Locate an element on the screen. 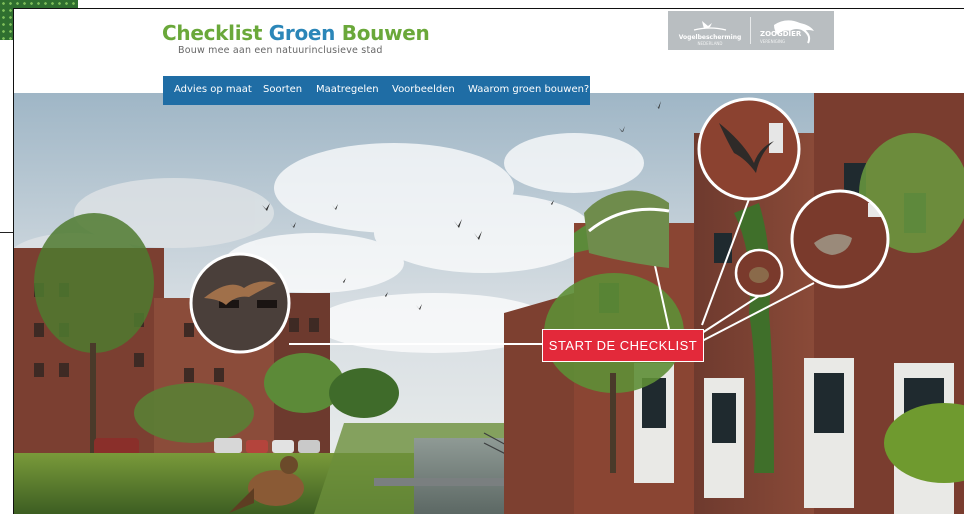 This screenshot has height=515, width=964. start-checklist-button: START DE CHECKLIST is located at coordinates (623, 345).